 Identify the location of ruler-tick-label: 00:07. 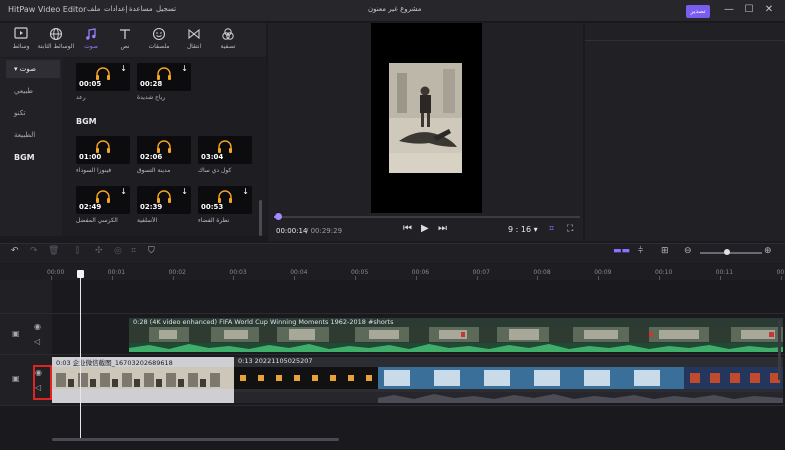
(481, 272).